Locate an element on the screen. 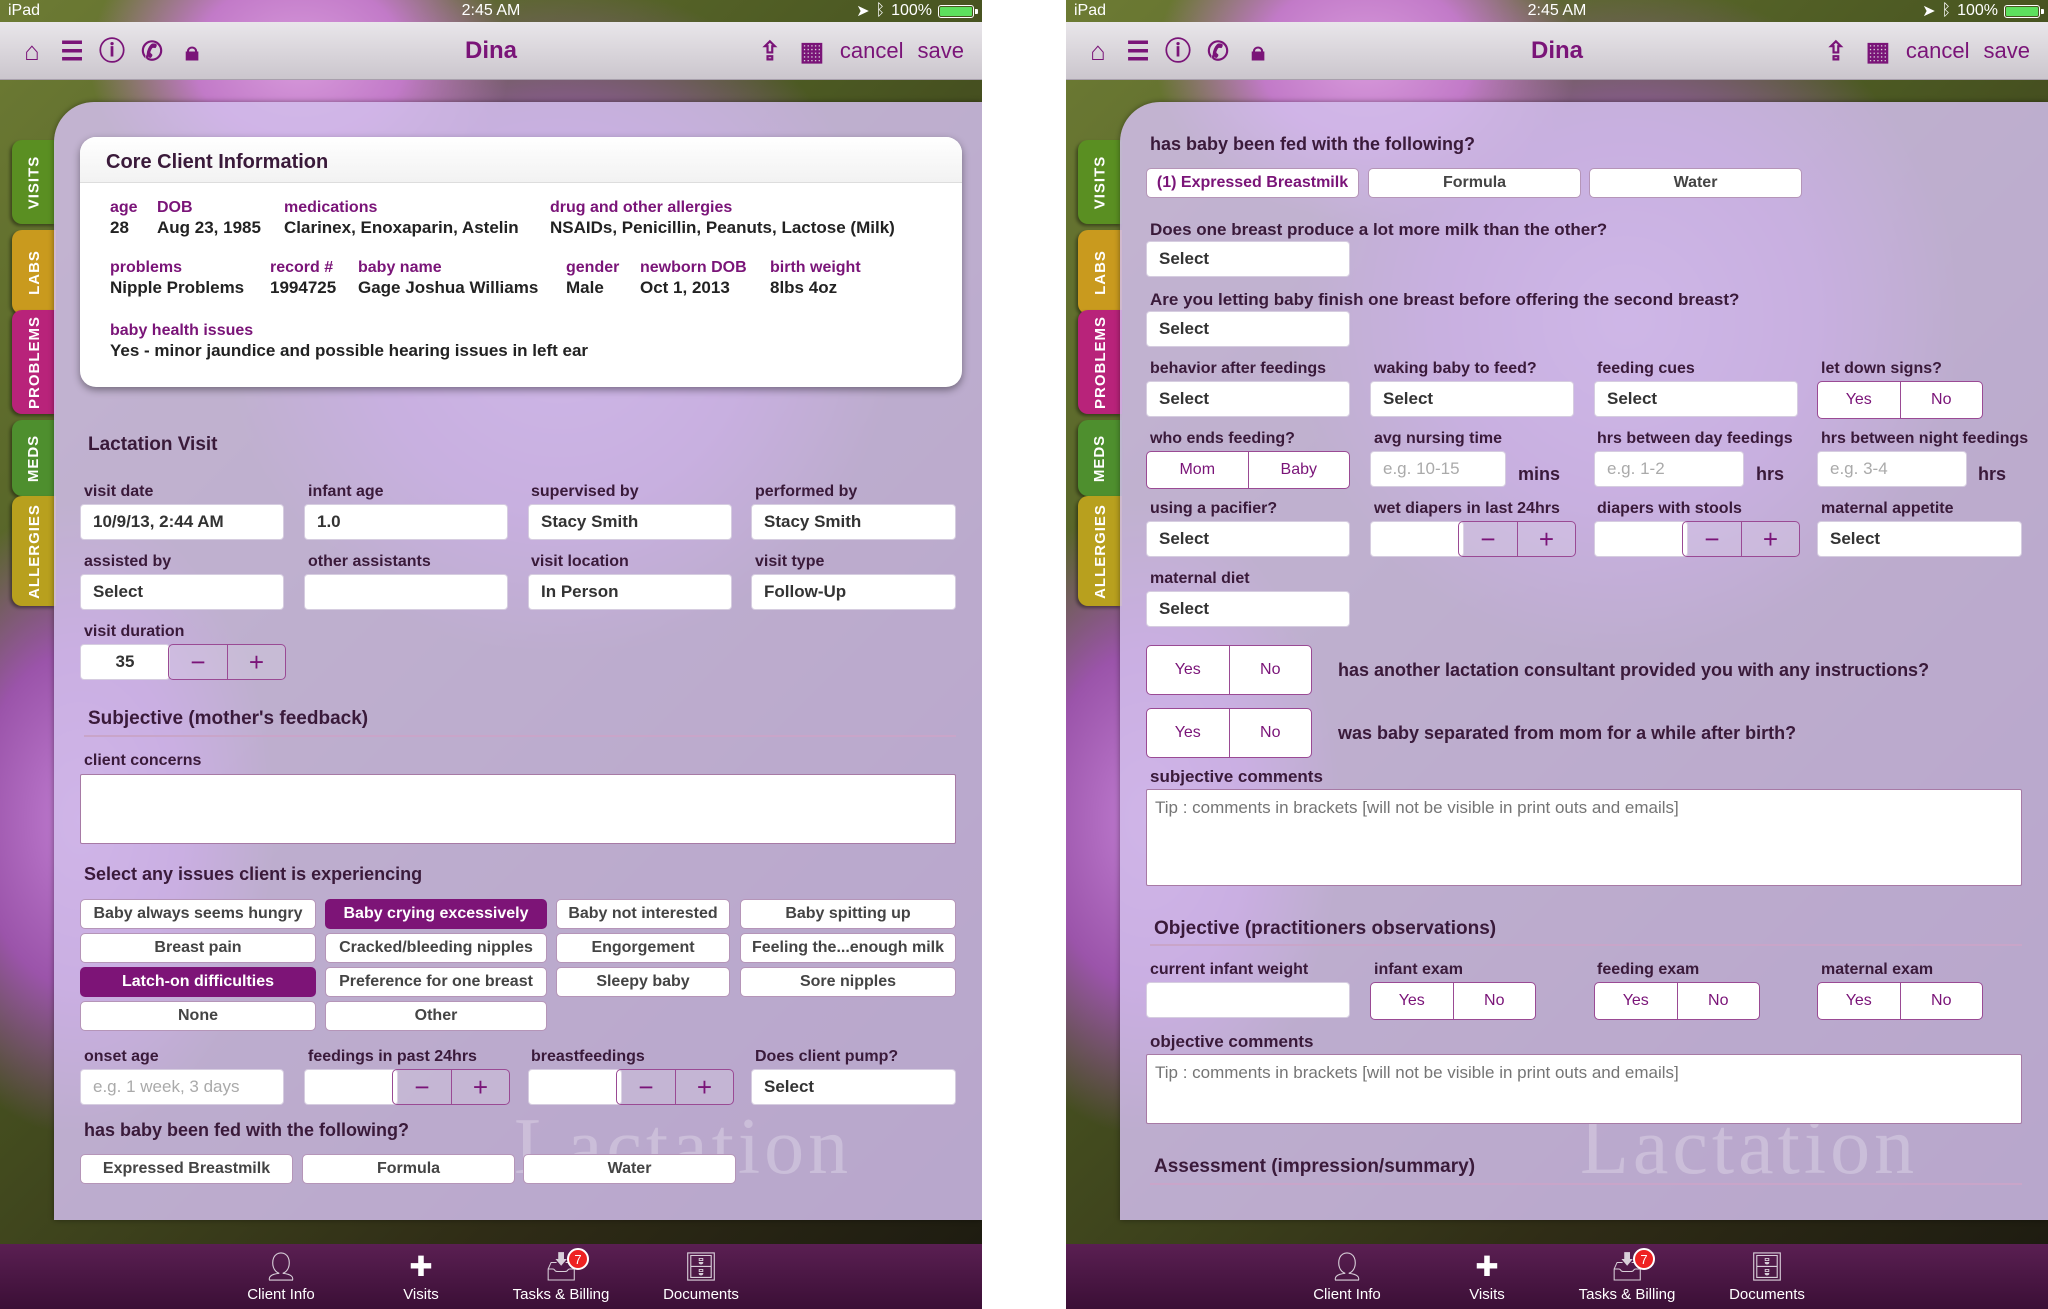  issue-pill: Sore nipples is located at coordinates (848, 982).